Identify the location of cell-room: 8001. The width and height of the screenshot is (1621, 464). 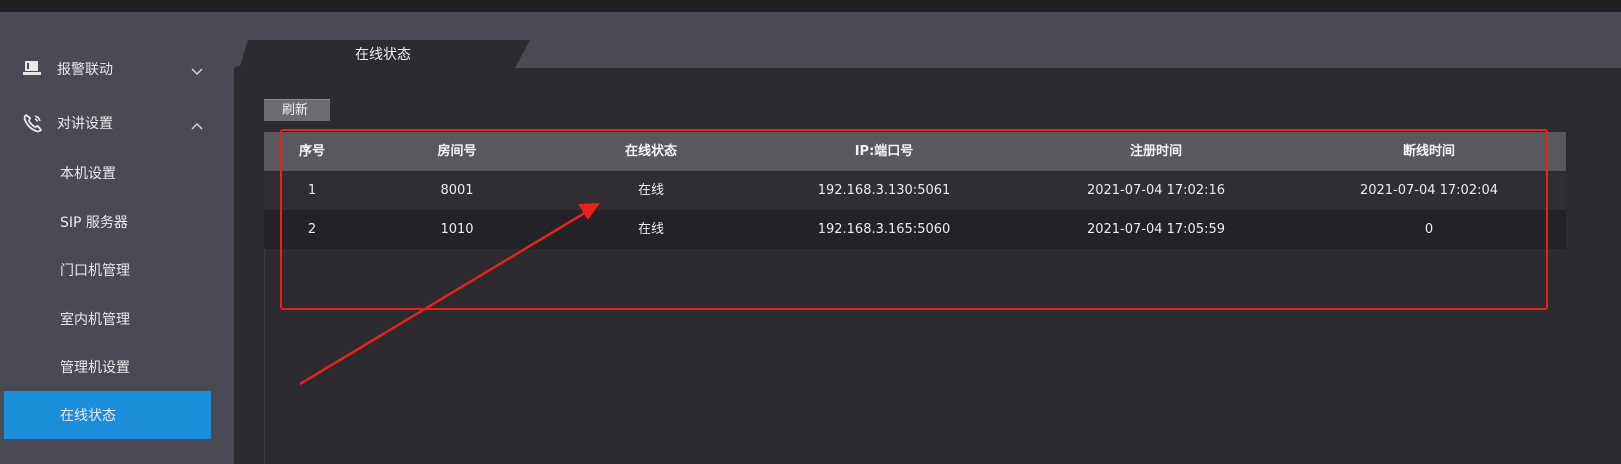
(457, 190).